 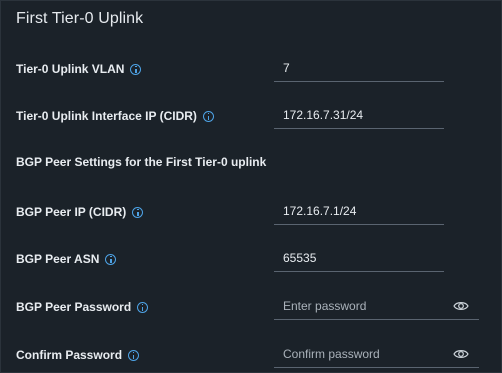 What do you see at coordinates (58, 259) in the screenshot?
I see `bgp-peer-asn-label: BGP Peer ASN` at bounding box center [58, 259].